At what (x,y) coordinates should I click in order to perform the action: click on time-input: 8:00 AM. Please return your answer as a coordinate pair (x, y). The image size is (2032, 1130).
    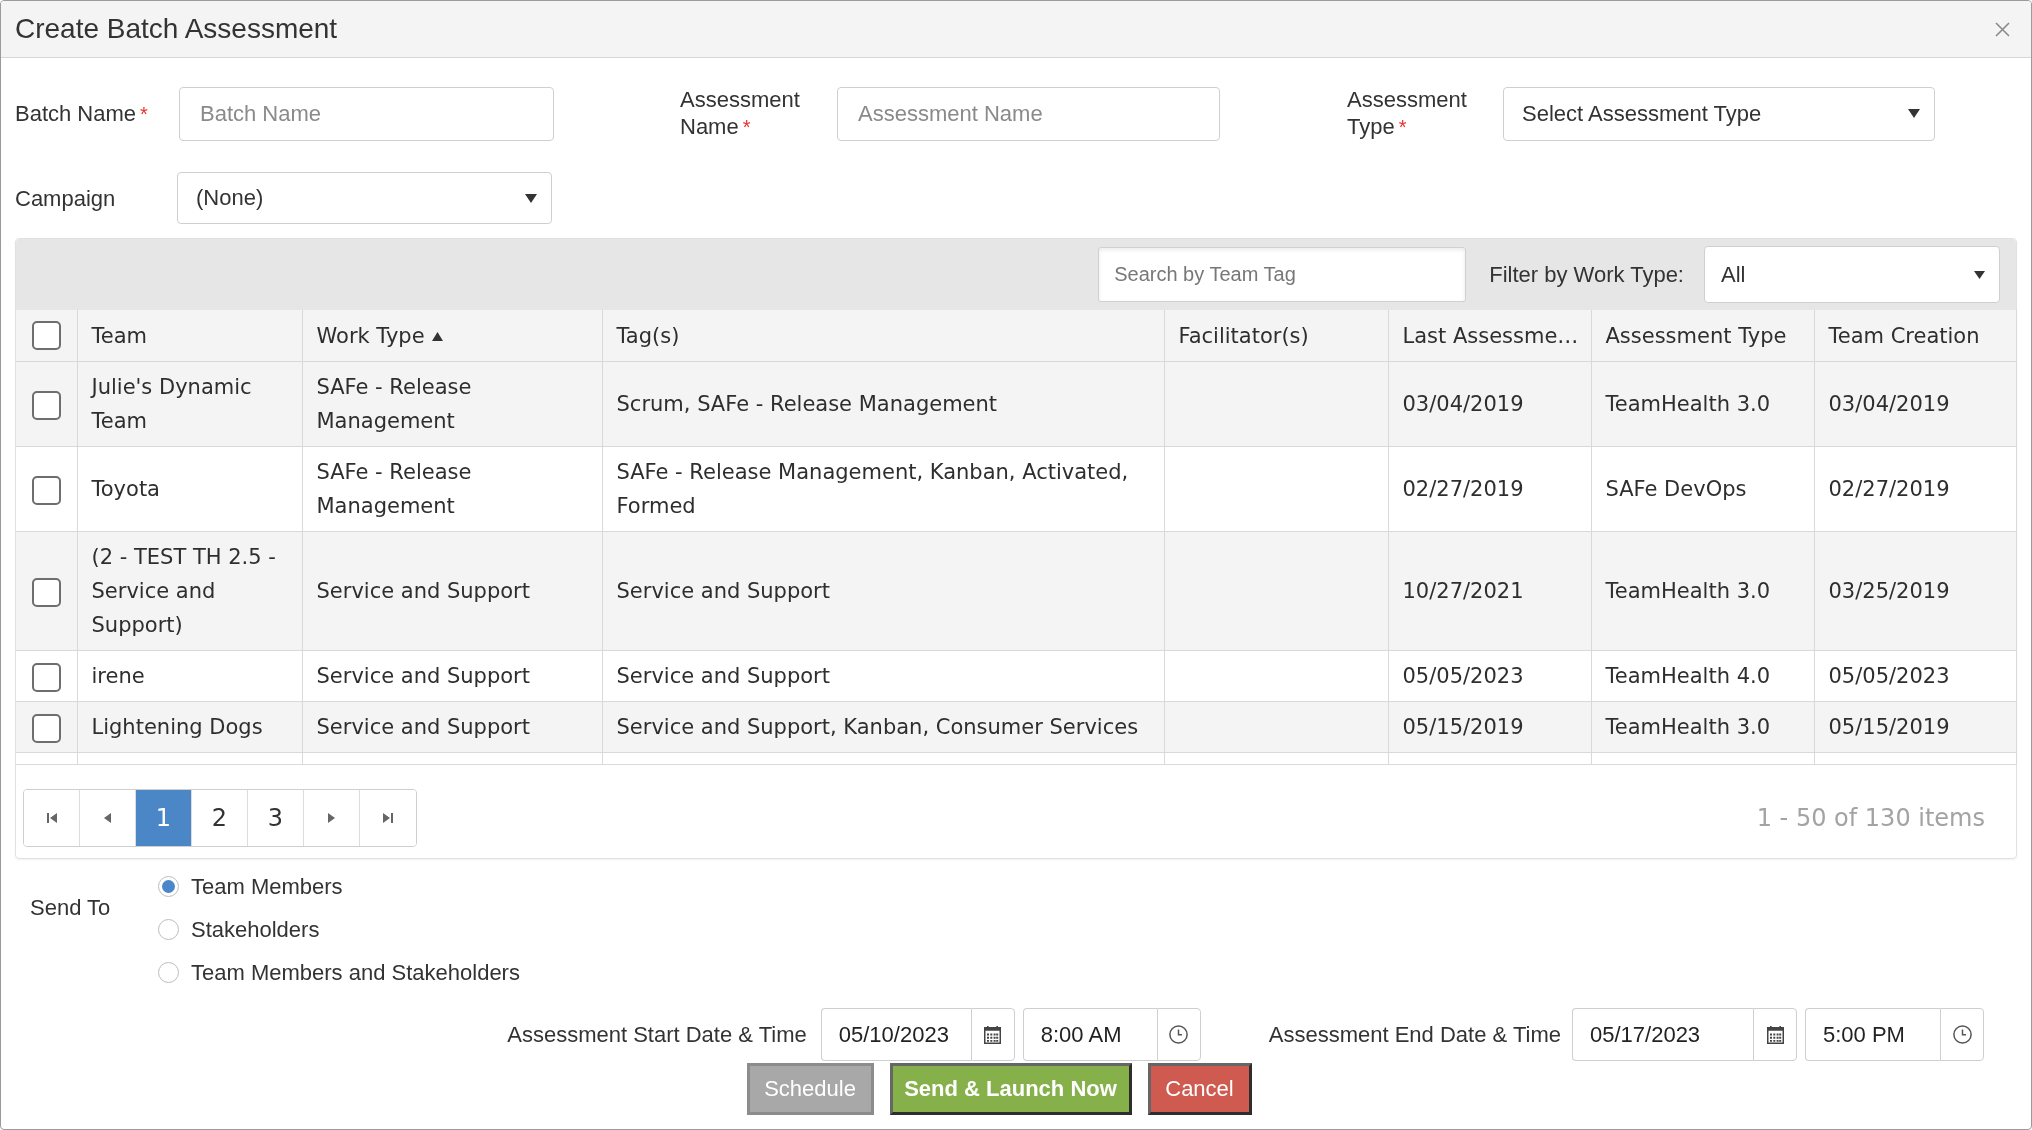
    Looking at the image, I should click on (1089, 1034).